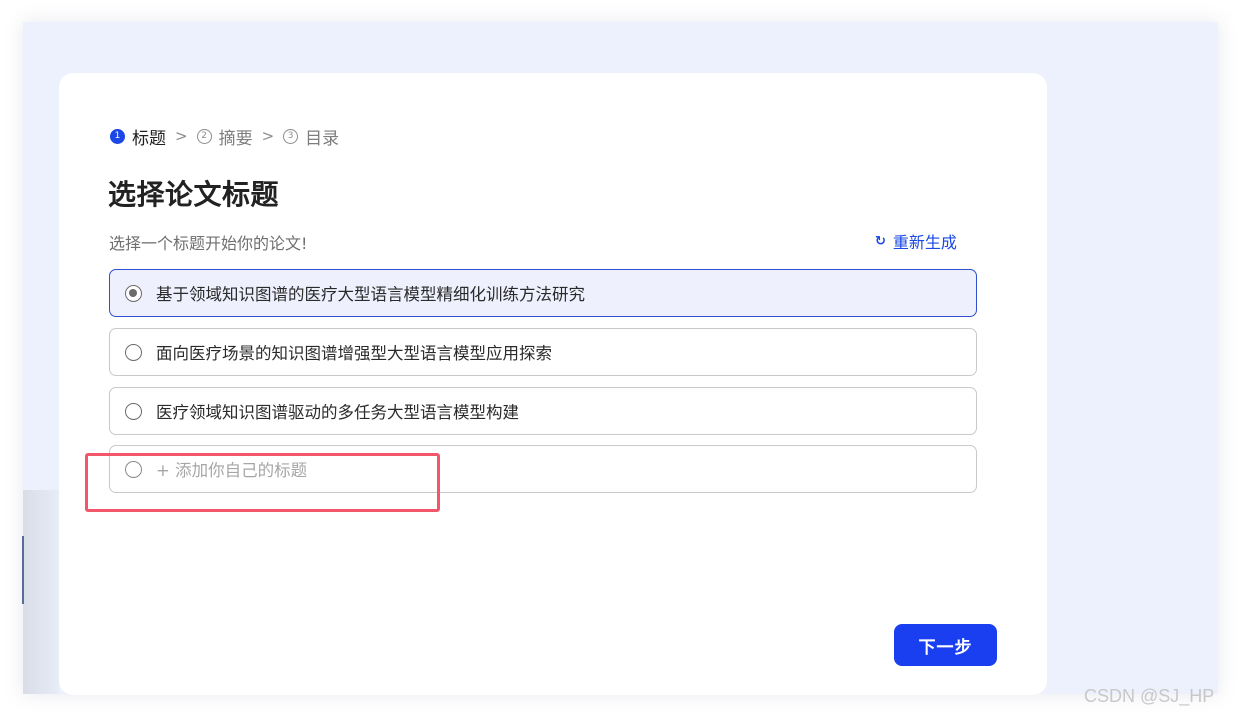 The width and height of the screenshot is (1241, 718). What do you see at coordinates (543, 469) in the screenshot?
I see `add-custom-title-option: + 添加你自己的标题` at bounding box center [543, 469].